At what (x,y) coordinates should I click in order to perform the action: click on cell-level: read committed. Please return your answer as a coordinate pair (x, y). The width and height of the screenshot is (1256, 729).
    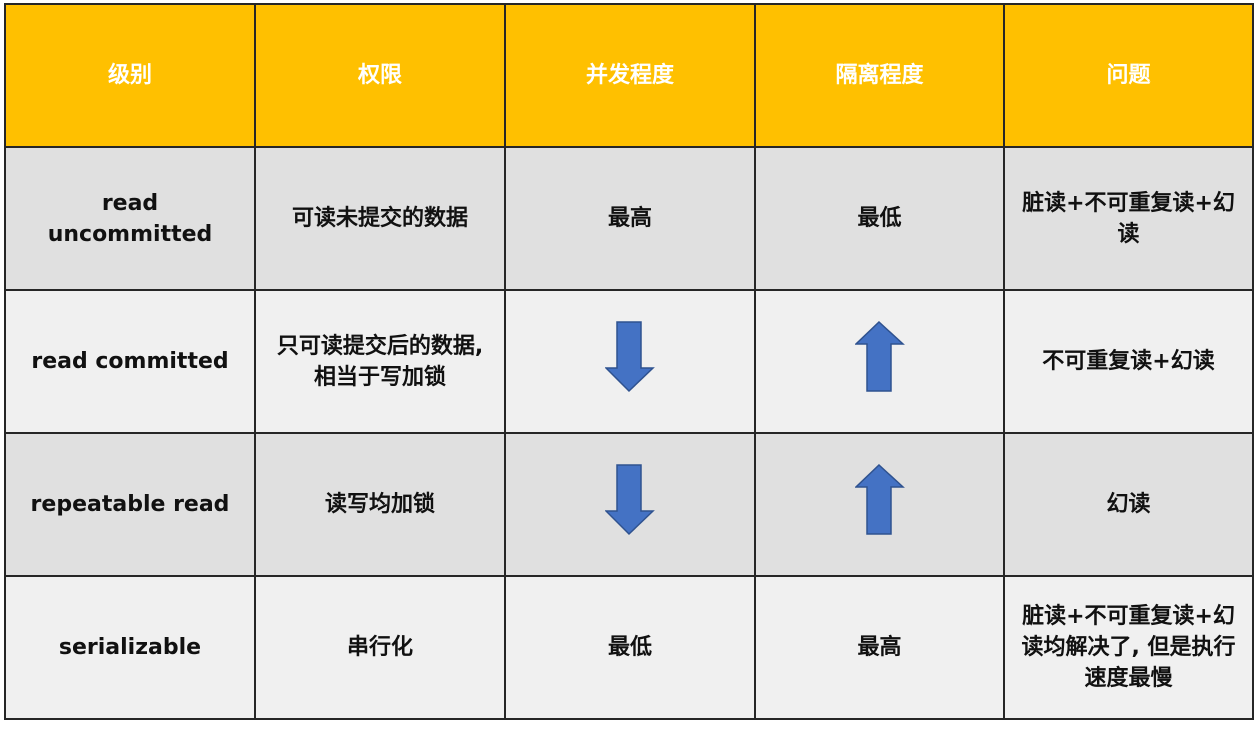
    Looking at the image, I should click on (130, 361).